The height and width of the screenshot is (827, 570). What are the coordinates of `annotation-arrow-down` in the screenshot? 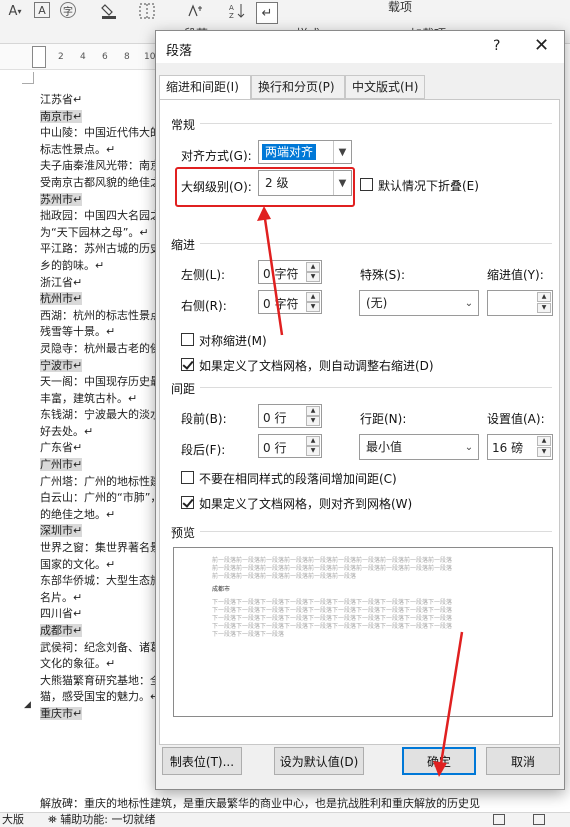 It's located at (451, 701).